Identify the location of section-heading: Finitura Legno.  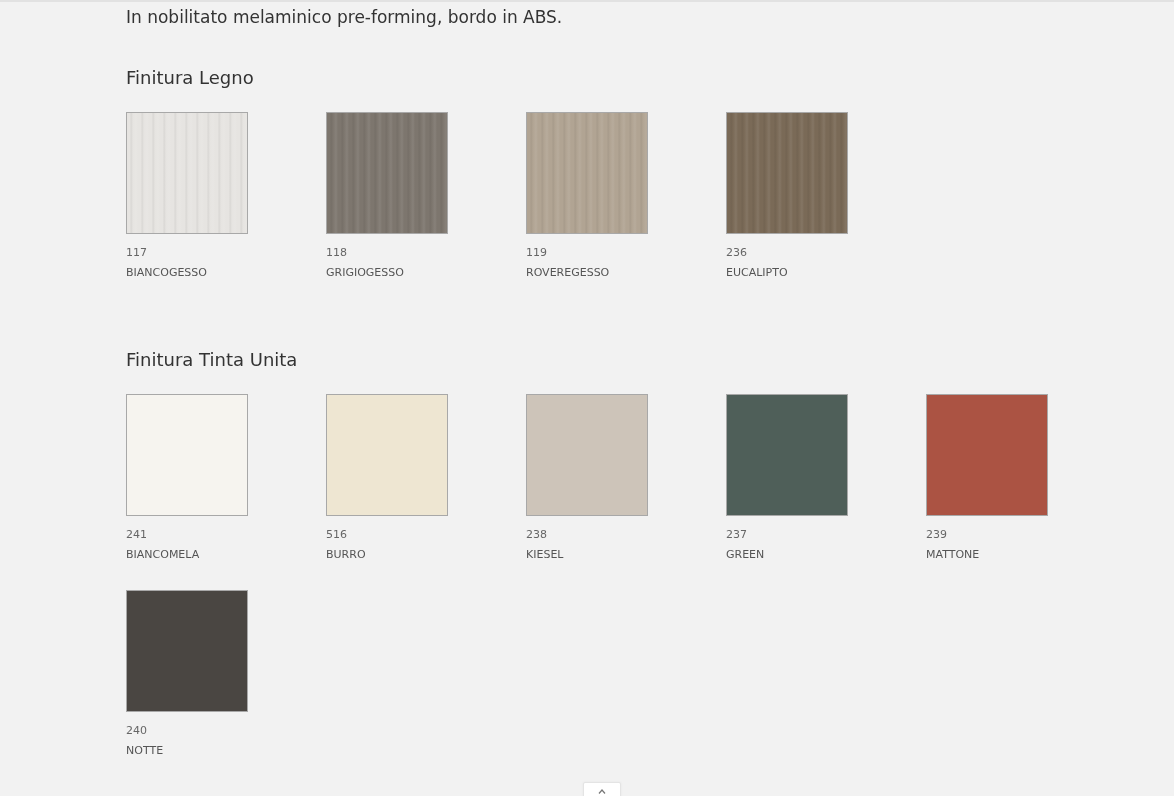
(190, 78).